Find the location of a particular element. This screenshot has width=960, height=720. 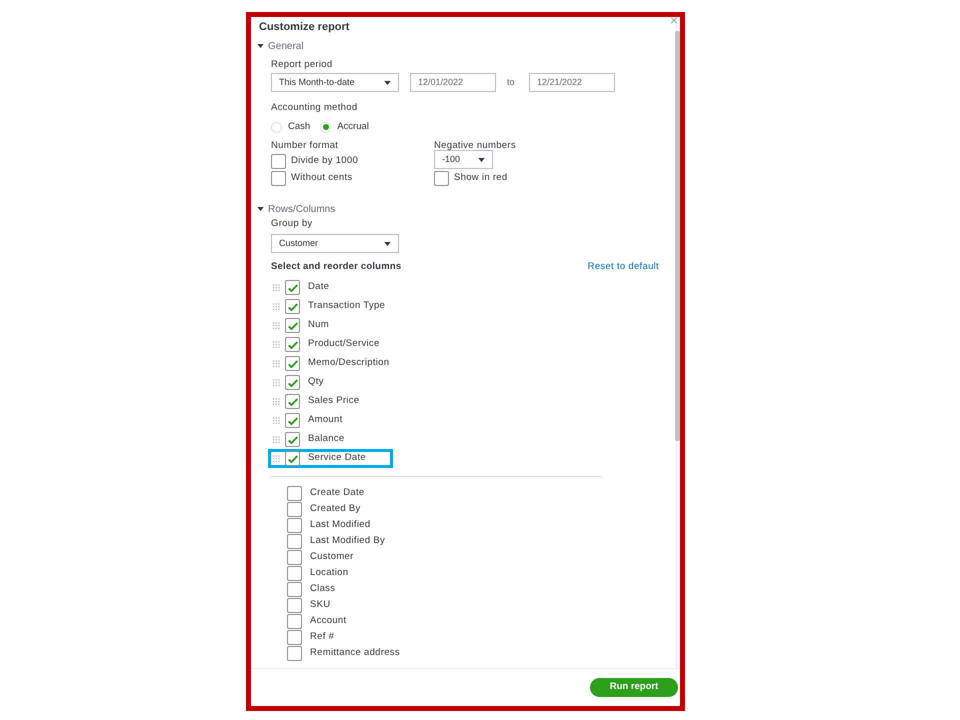

checkbox-label: Divide by 1000 is located at coordinates (324, 161).